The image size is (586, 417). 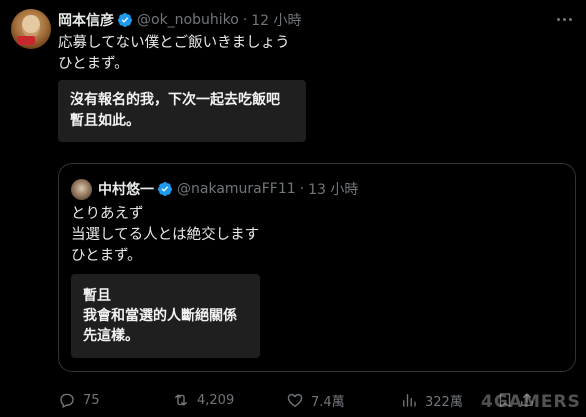 I want to click on reply-icon, so click(x=67, y=401).